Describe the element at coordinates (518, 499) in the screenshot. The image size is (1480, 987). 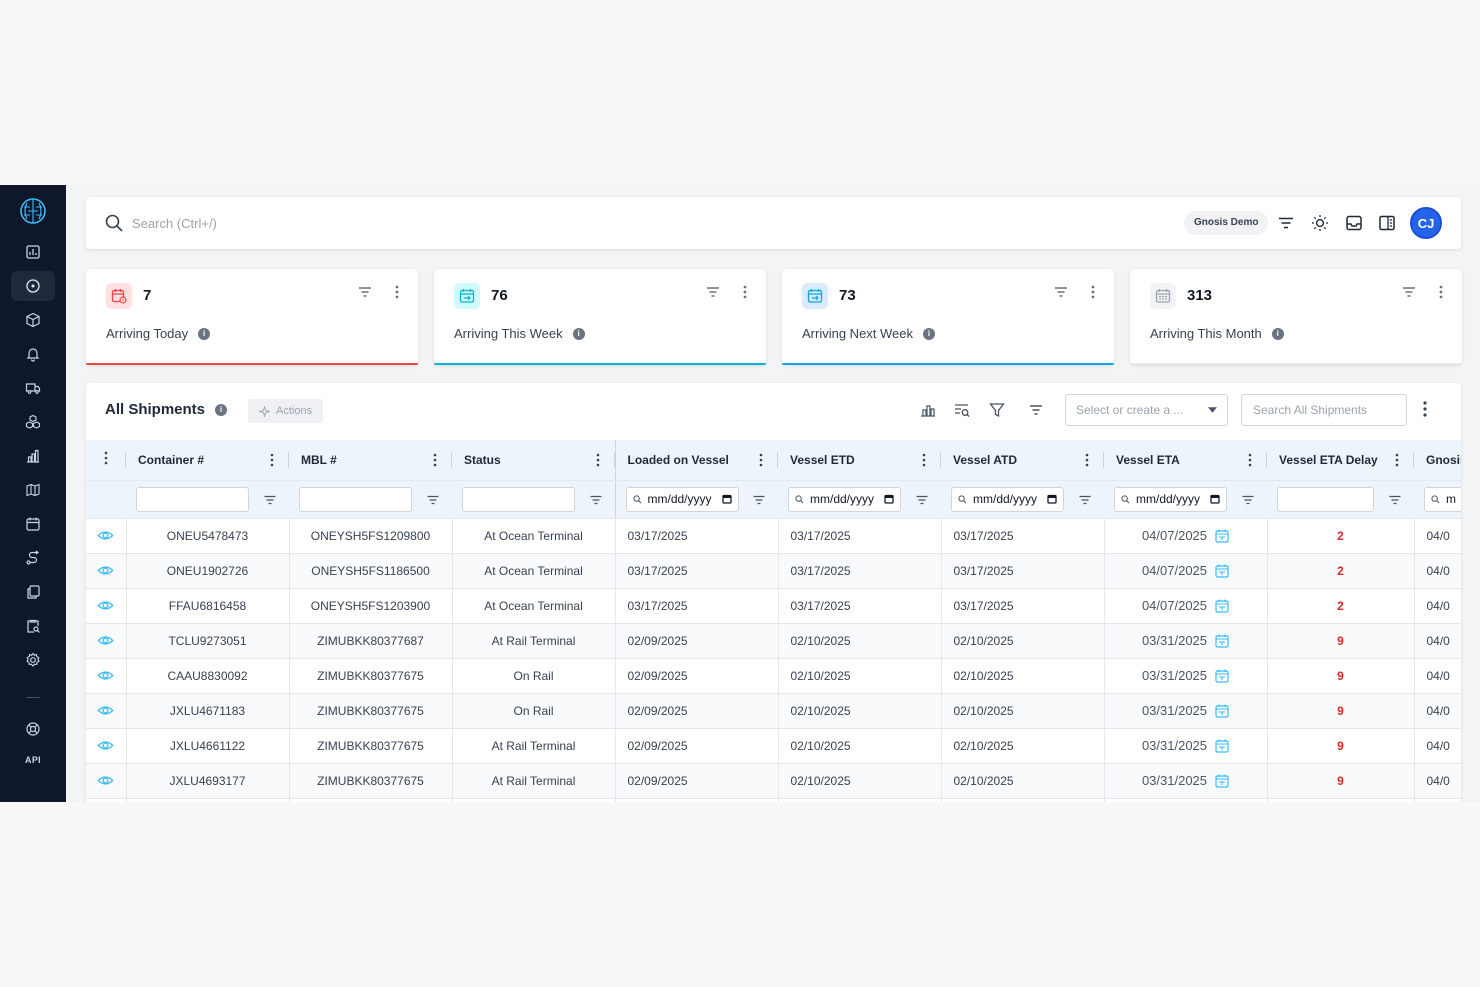
I see `status-filter-input` at that location.